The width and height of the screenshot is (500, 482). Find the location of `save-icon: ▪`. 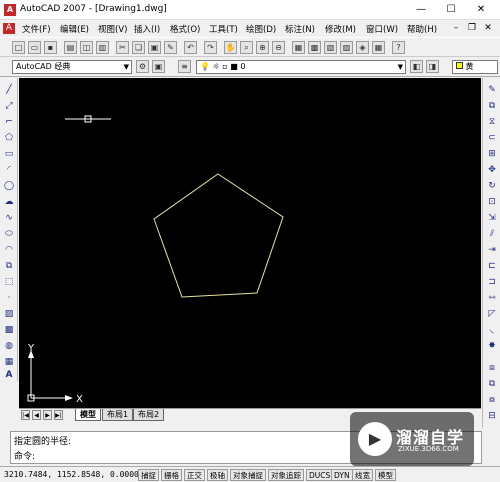

save-icon: ▪ is located at coordinates (50, 47).